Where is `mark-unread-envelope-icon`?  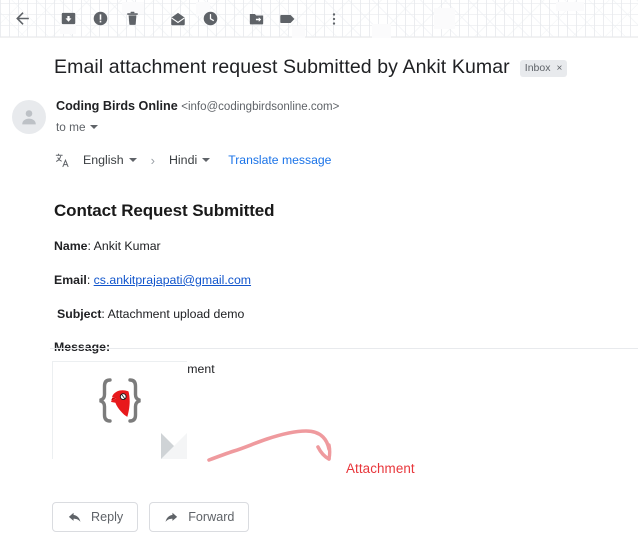 mark-unread-envelope-icon is located at coordinates (178, 18).